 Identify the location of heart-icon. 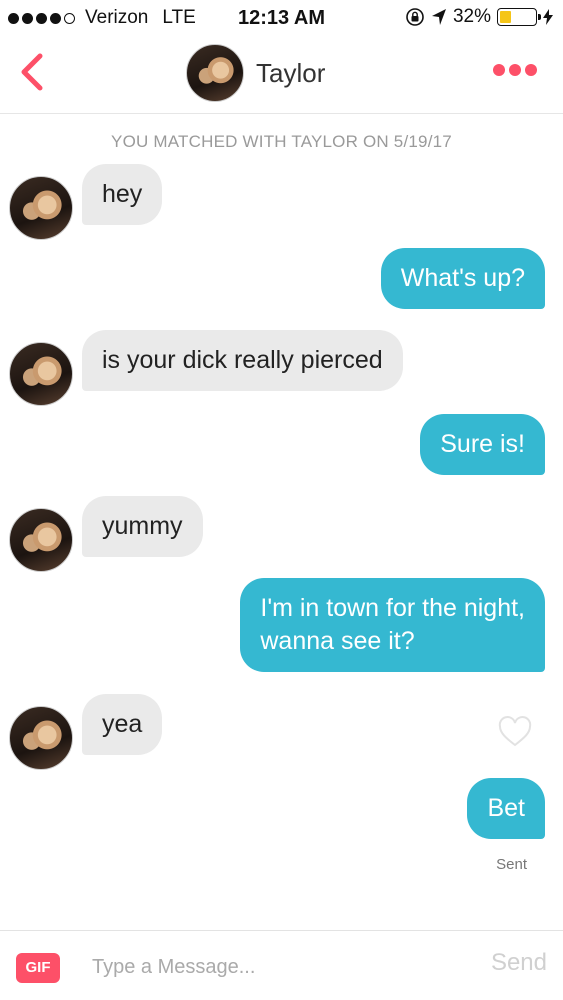
(515, 732).